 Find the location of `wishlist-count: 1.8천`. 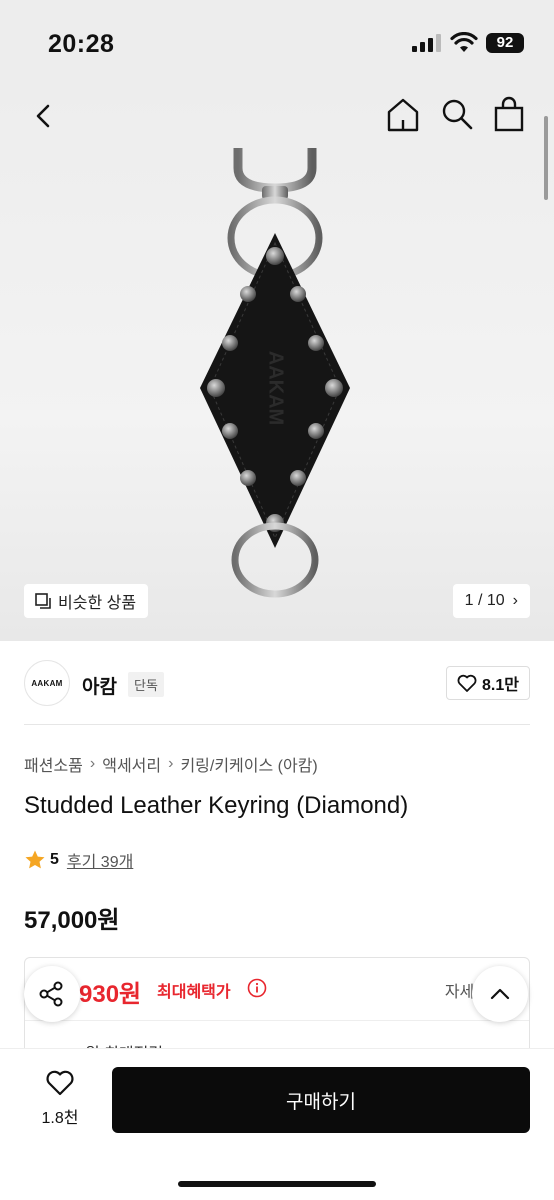

wishlist-count: 1.8천 is located at coordinates (60, 1118).